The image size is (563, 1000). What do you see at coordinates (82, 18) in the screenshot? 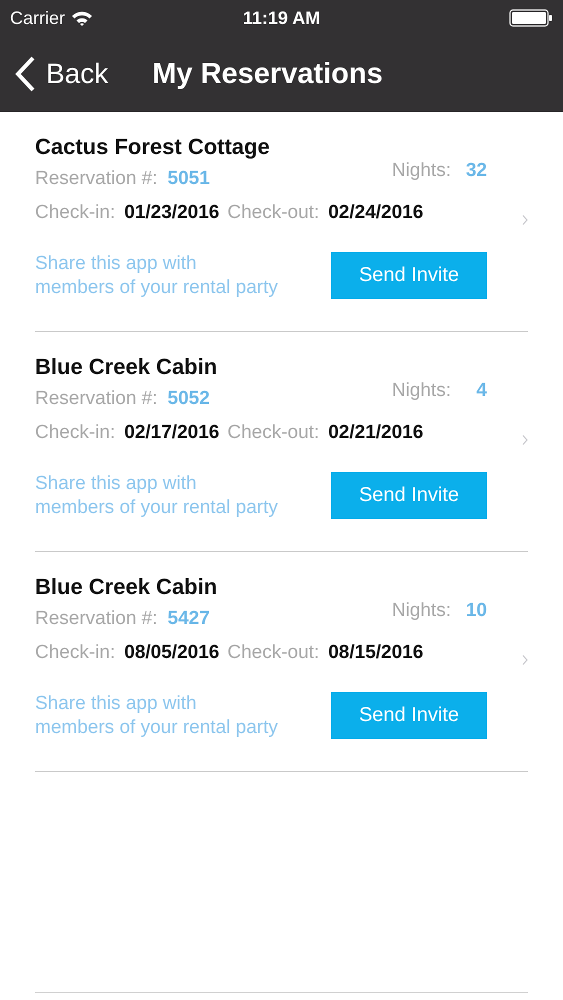
I see `wifi-icon` at bounding box center [82, 18].